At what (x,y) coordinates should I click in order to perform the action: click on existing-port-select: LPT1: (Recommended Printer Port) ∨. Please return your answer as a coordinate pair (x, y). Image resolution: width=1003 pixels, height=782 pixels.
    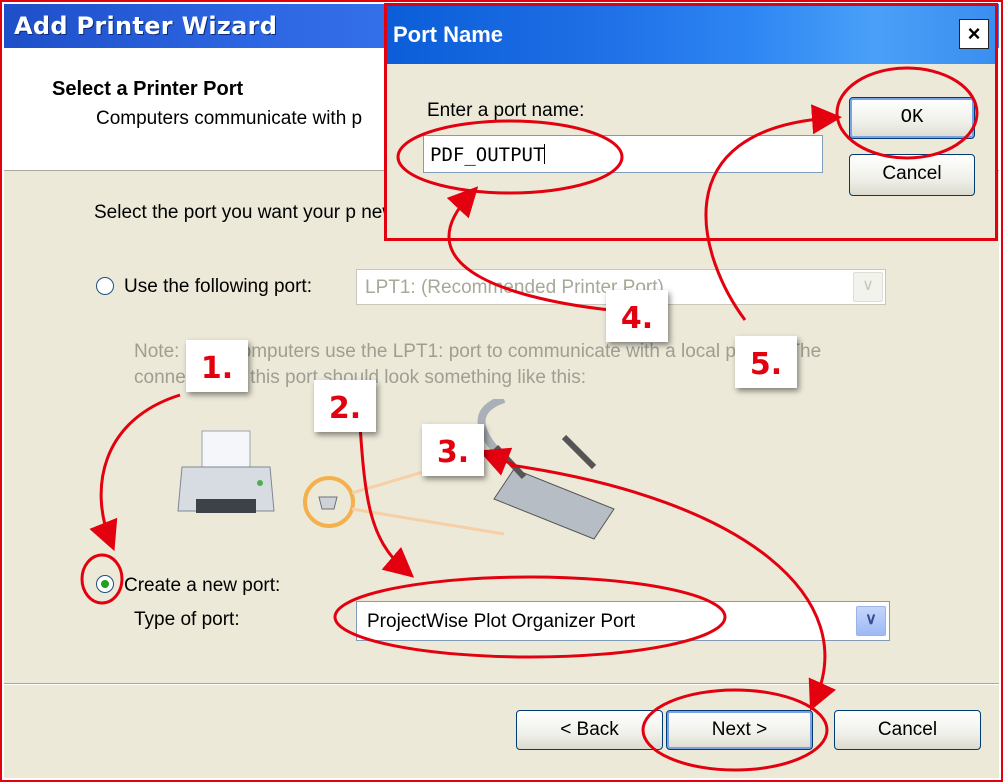
    Looking at the image, I should click on (621, 287).